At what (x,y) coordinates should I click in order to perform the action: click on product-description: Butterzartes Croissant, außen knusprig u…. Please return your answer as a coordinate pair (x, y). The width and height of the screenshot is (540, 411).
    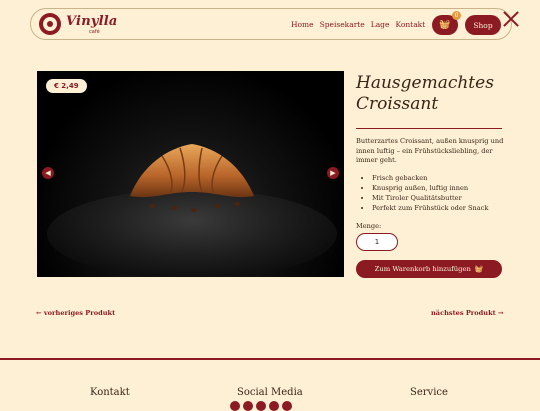
    Looking at the image, I should click on (430, 150).